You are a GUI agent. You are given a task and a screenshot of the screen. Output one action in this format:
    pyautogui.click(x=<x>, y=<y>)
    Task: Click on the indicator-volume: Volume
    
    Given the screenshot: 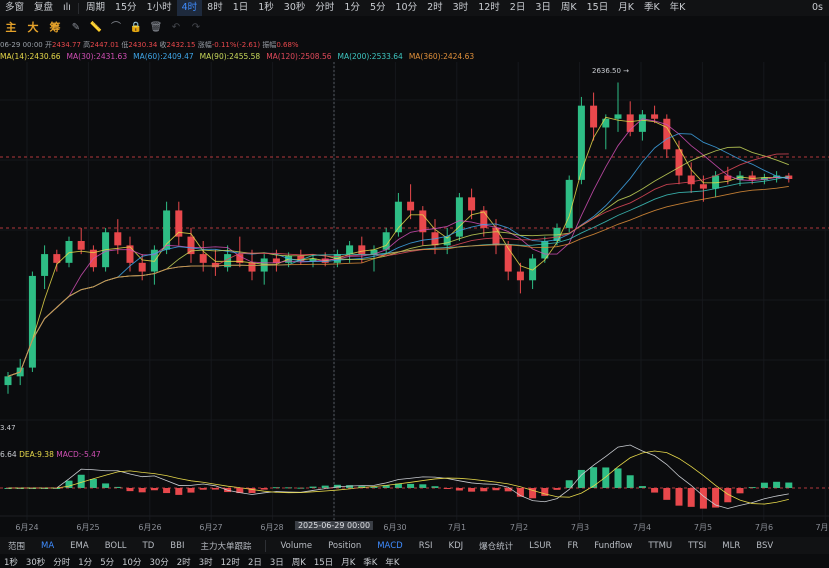 What is the action you would take?
    pyautogui.click(x=296, y=546)
    